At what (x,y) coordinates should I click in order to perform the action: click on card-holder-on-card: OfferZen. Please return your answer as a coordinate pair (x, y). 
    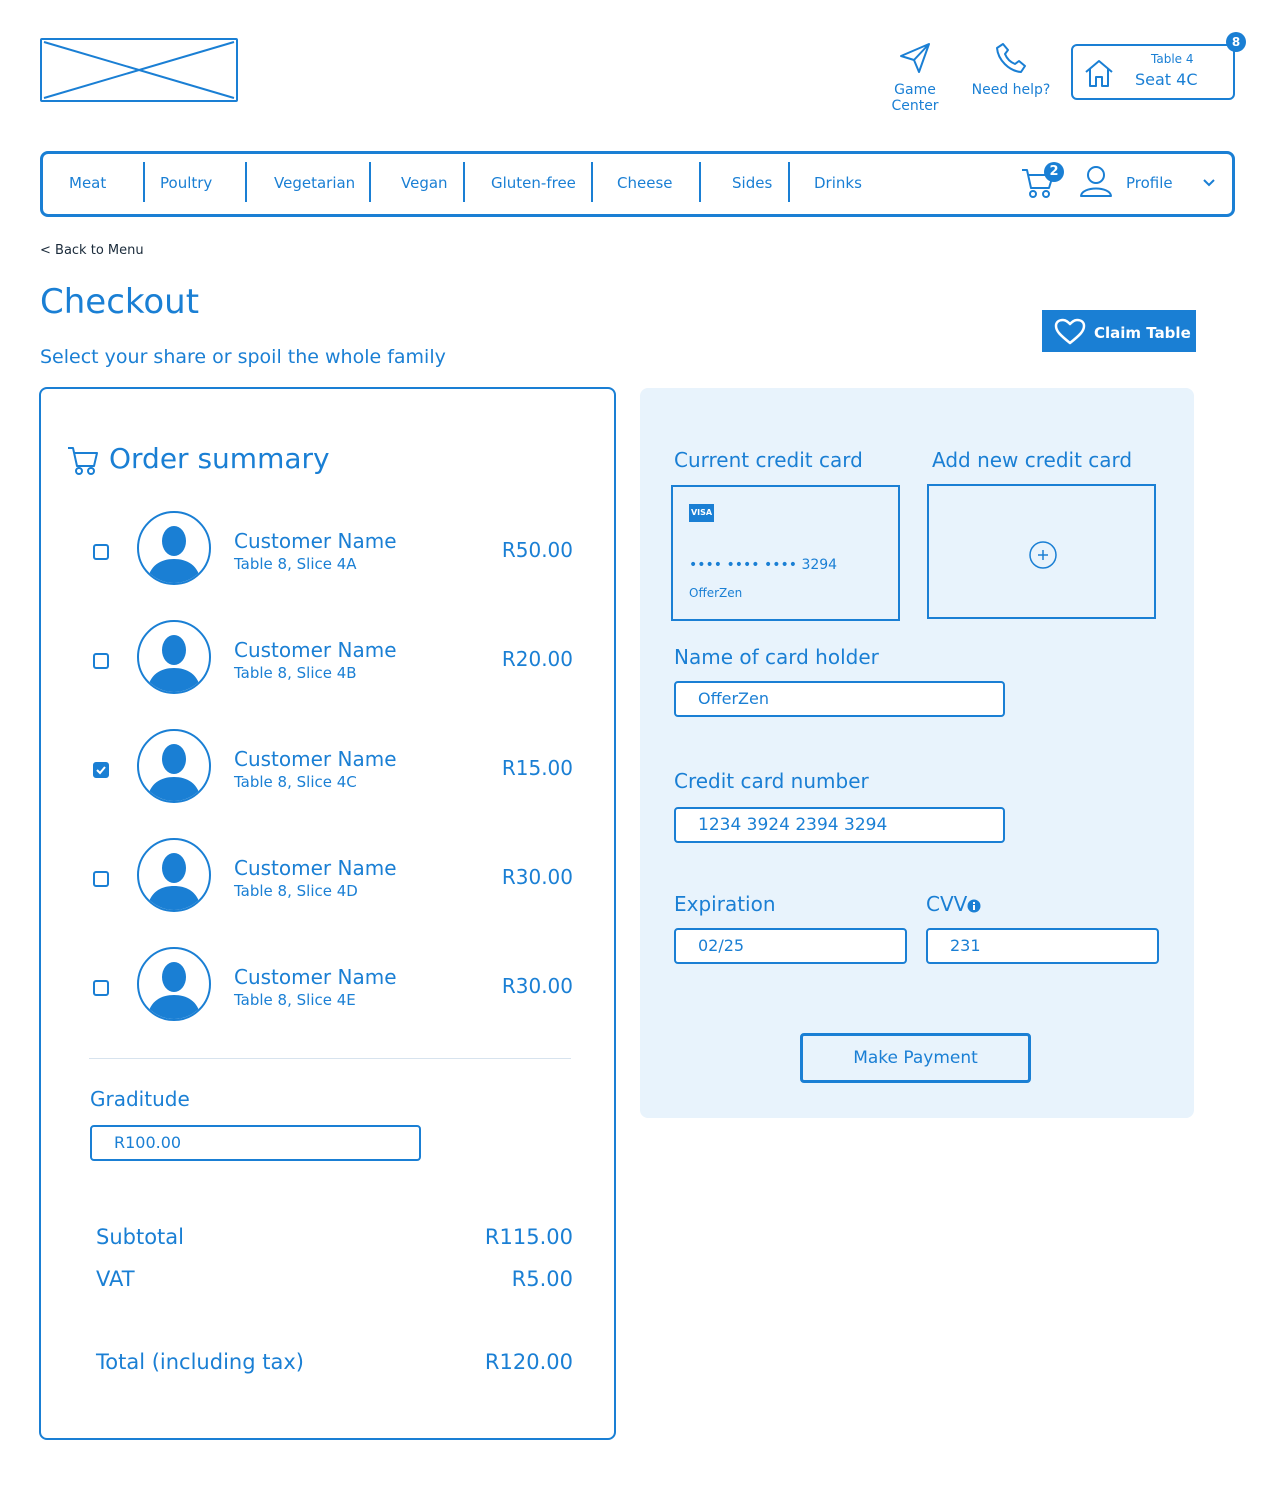
    Looking at the image, I should click on (716, 593).